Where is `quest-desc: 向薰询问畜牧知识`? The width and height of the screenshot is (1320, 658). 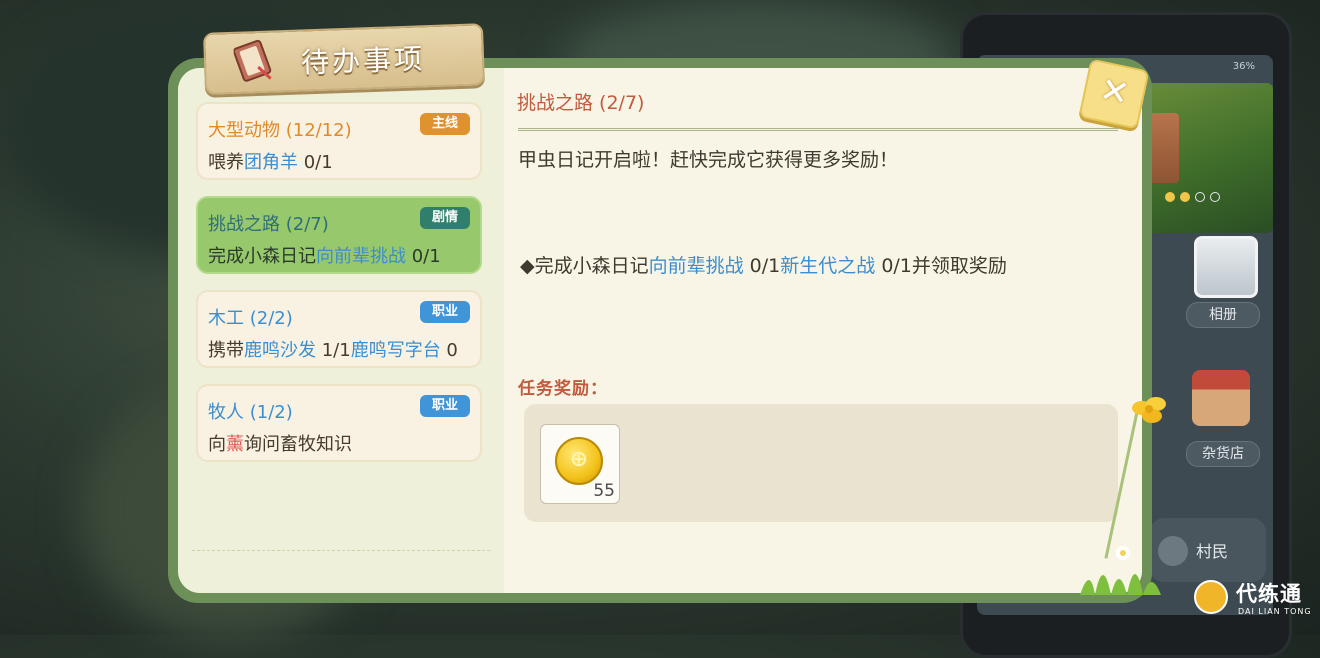 quest-desc: 向薰询问畜牧知识 is located at coordinates (280, 443).